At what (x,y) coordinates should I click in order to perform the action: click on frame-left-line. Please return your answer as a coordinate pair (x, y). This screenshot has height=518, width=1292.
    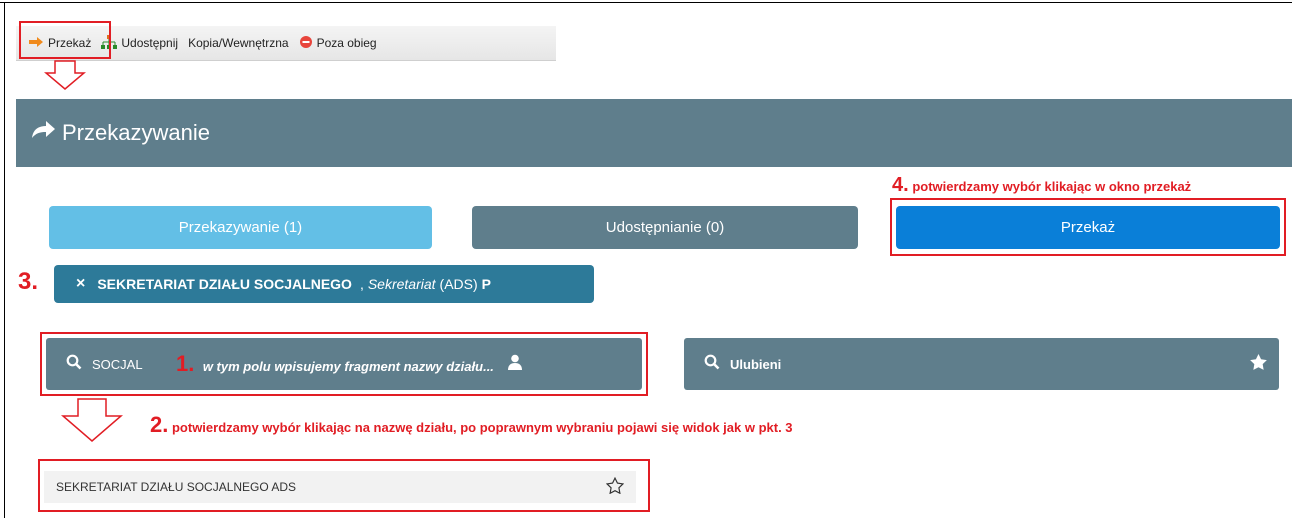
    Looking at the image, I should click on (4, 260).